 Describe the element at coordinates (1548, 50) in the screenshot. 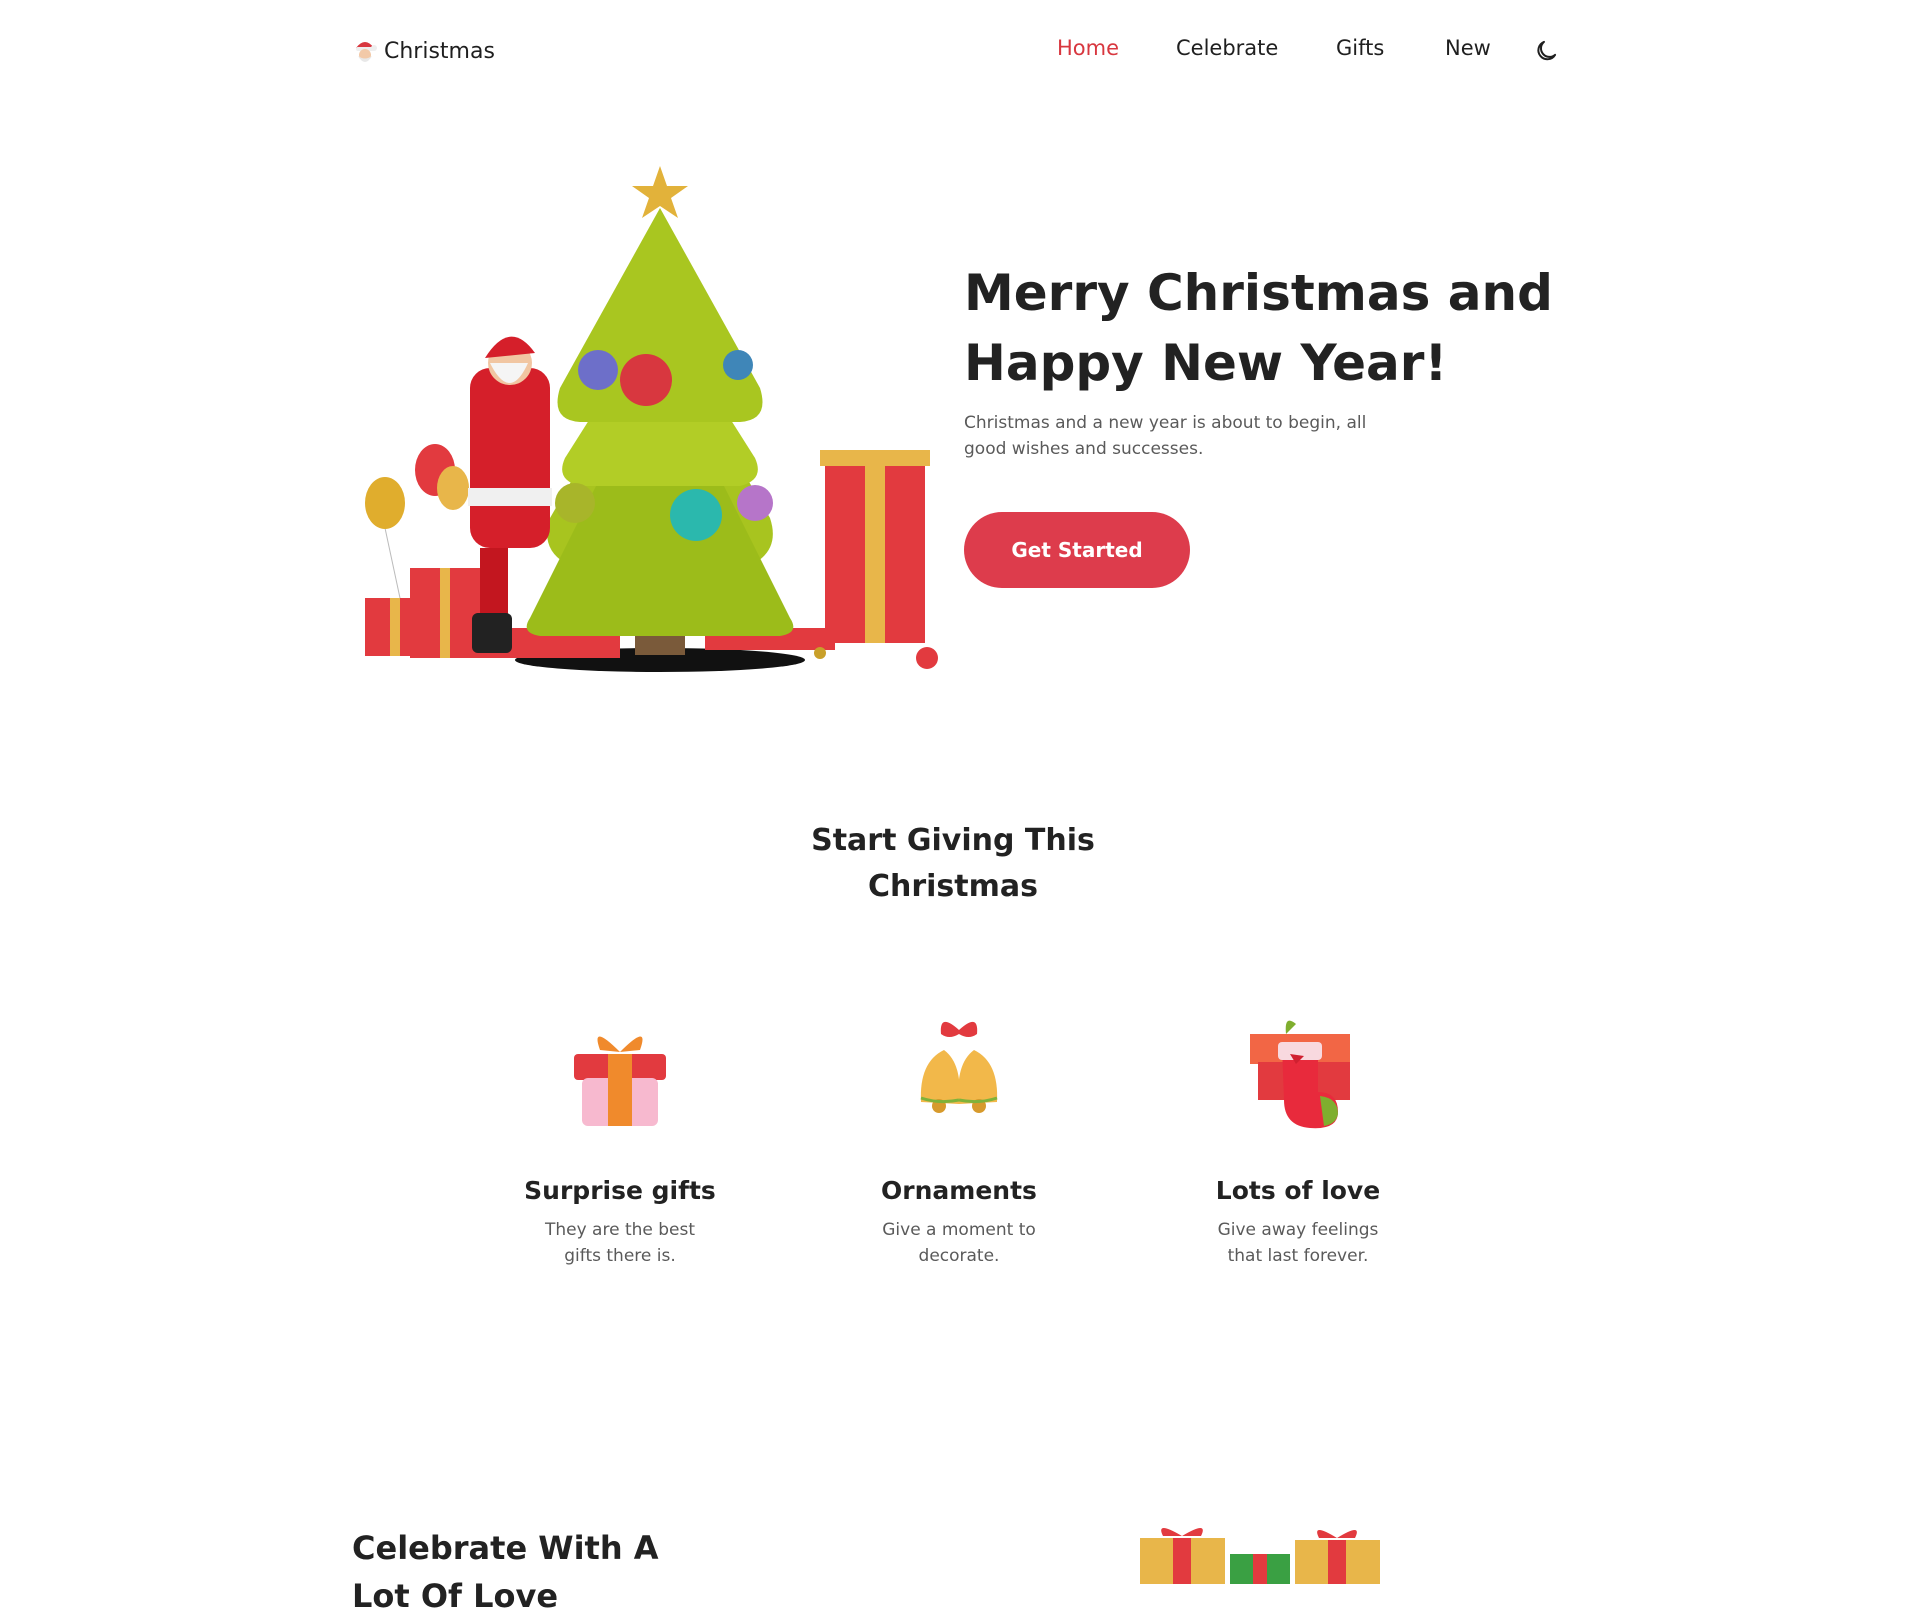

I see `moon-icon` at that location.